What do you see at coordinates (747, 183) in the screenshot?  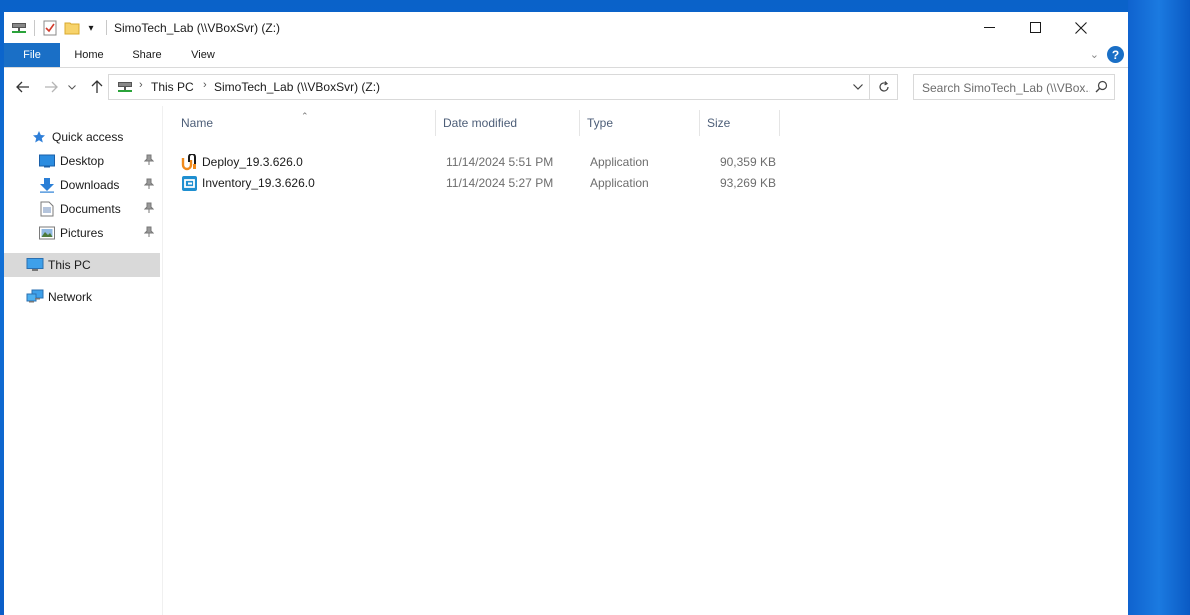 I see `file-size: 93,269 KB` at bounding box center [747, 183].